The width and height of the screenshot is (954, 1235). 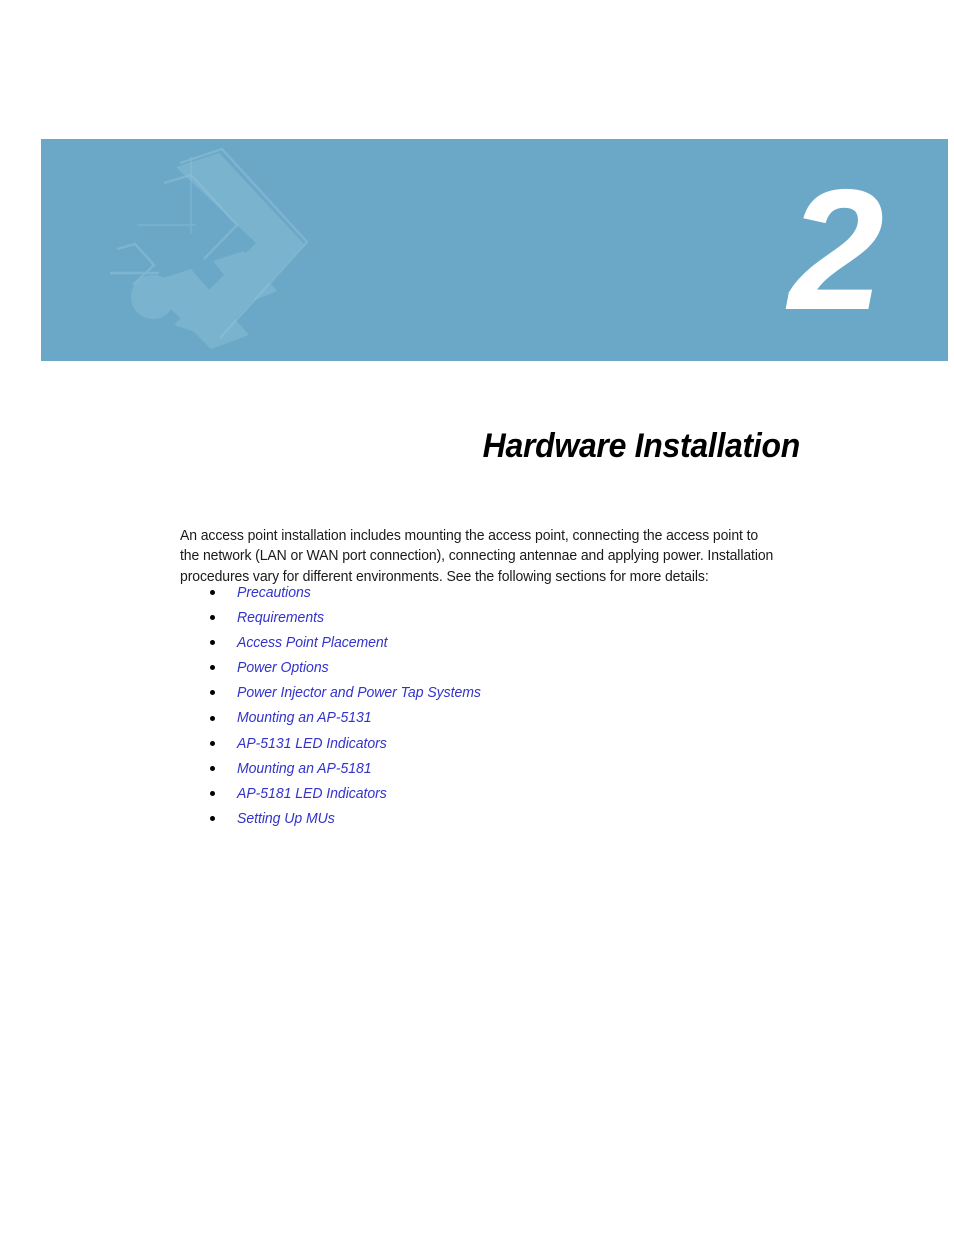 I want to click on list-item: Access Point Placement, so click(x=506, y=642).